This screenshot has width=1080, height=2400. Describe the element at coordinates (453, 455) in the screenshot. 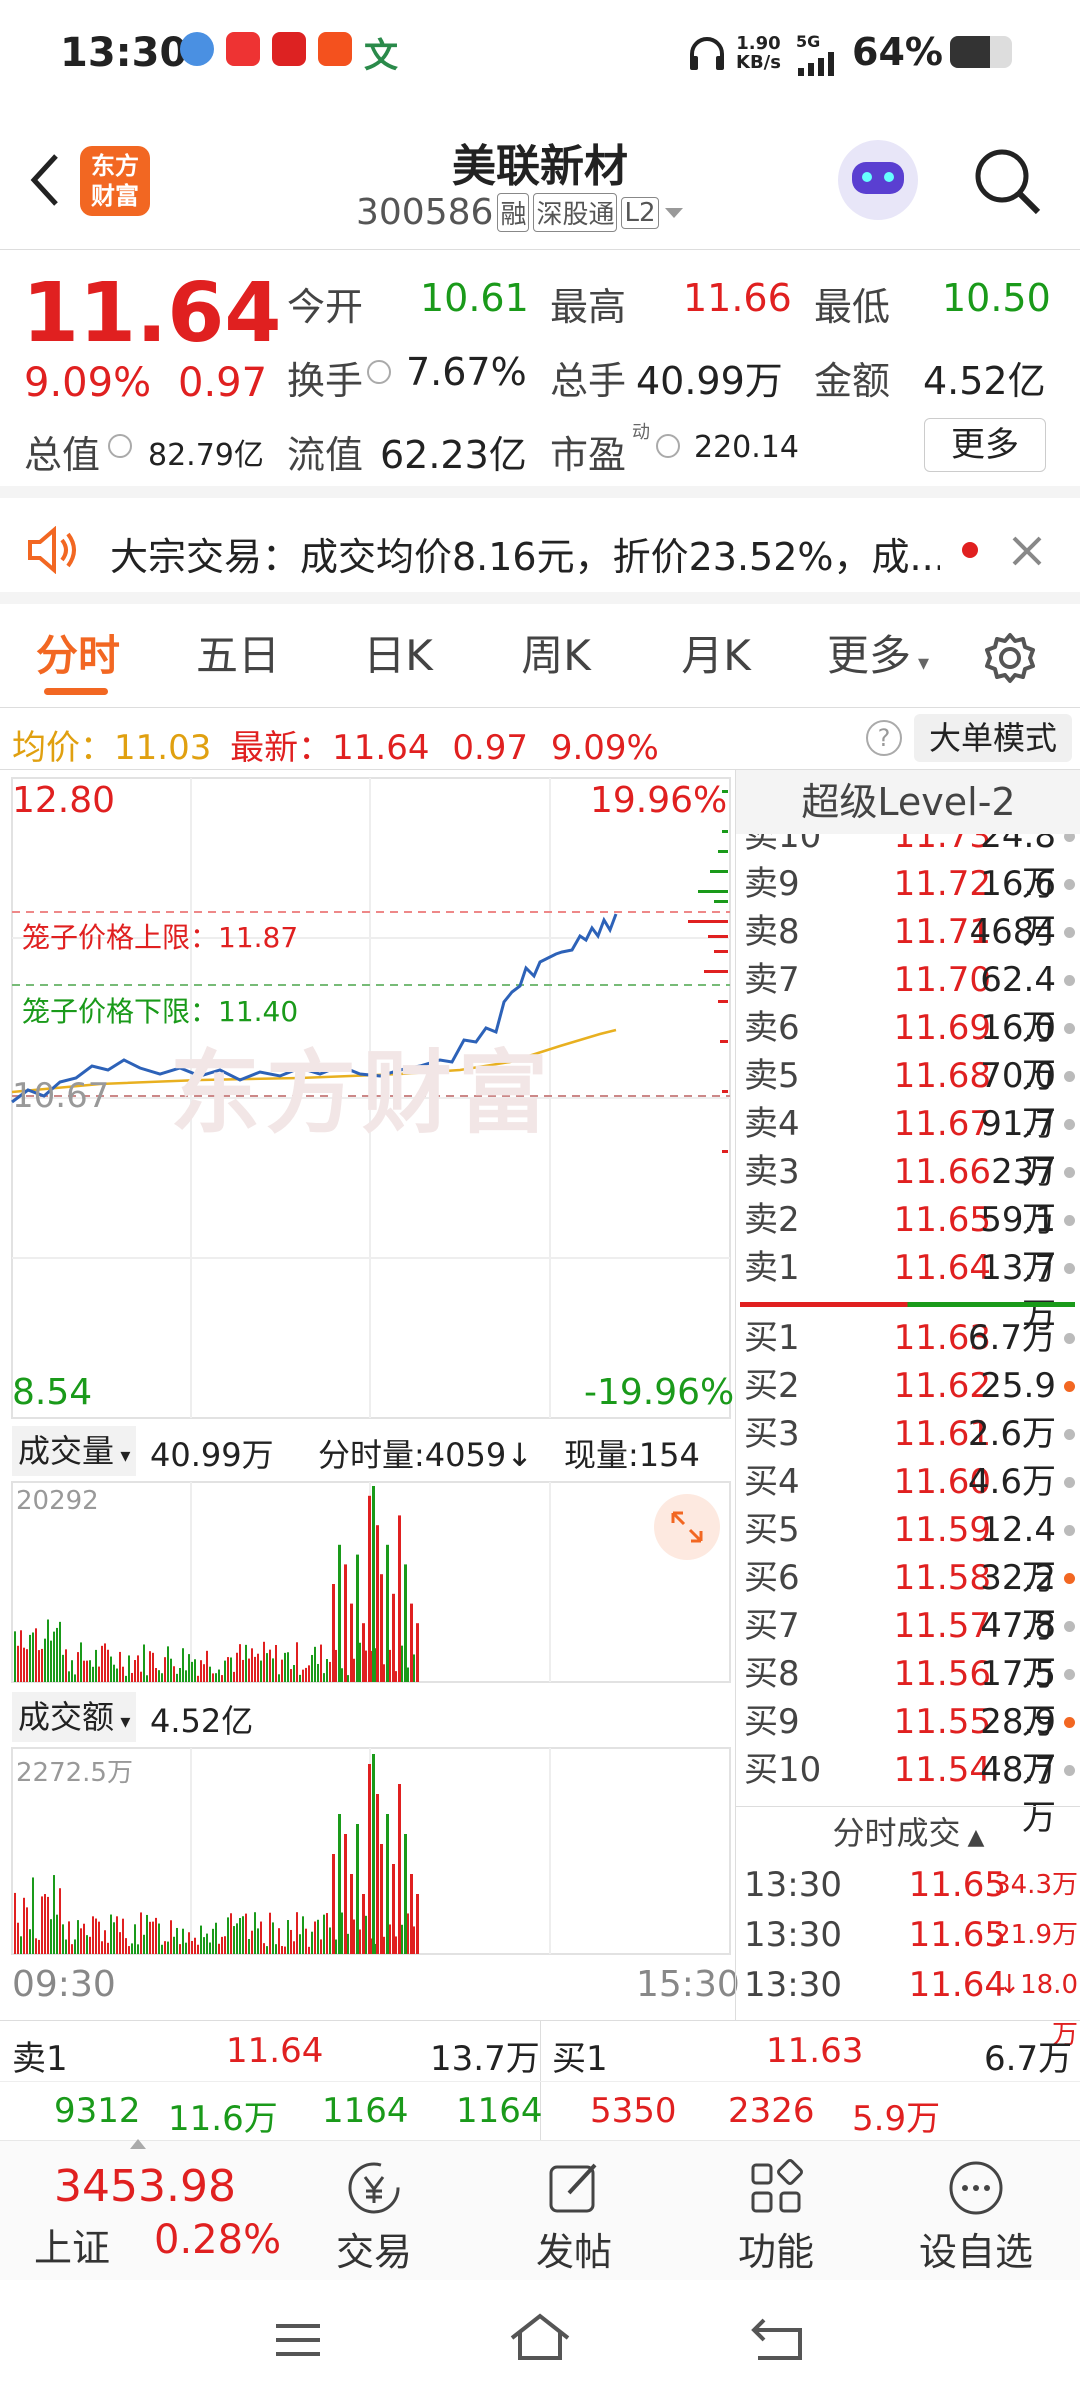

I see `float-cap-value: 62.23亿` at that location.